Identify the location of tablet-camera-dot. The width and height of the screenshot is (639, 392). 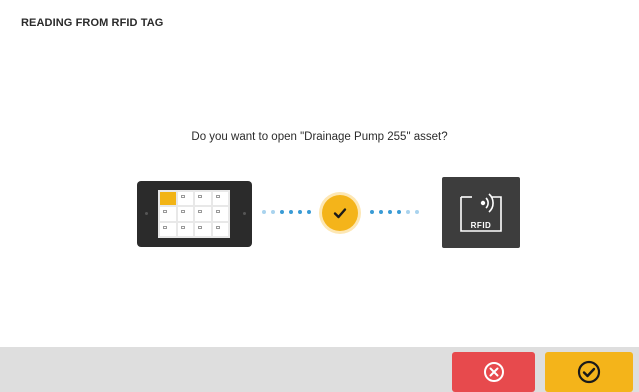
(146, 213).